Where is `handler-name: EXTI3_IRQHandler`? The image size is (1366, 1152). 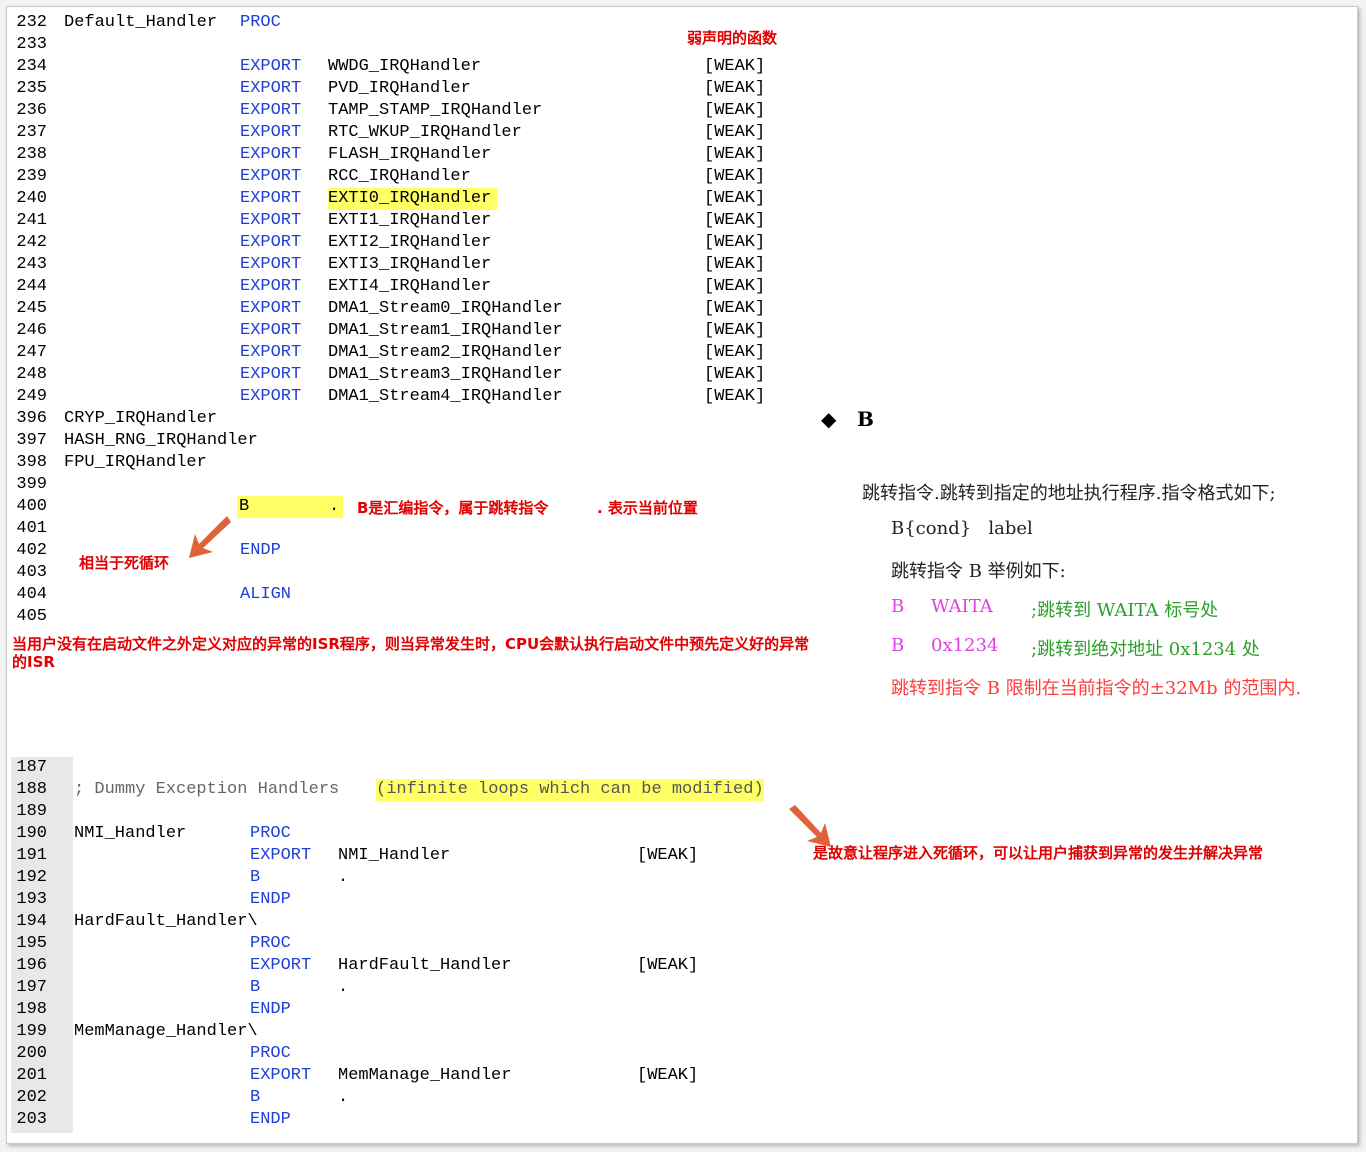 handler-name: EXTI3_IRQHandler is located at coordinates (410, 264).